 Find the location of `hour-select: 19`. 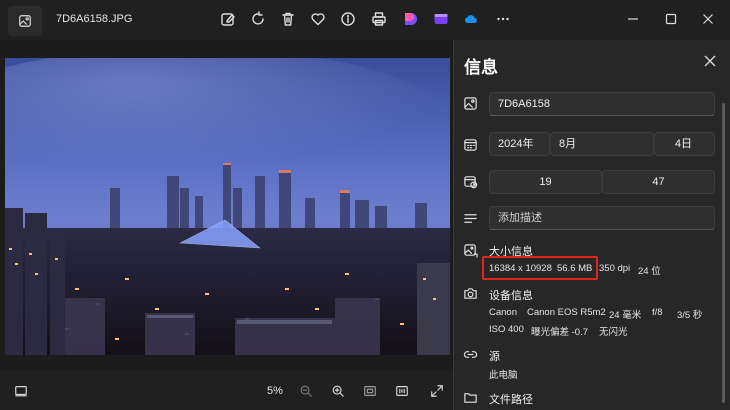

hour-select: 19 is located at coordinates (545, 182).